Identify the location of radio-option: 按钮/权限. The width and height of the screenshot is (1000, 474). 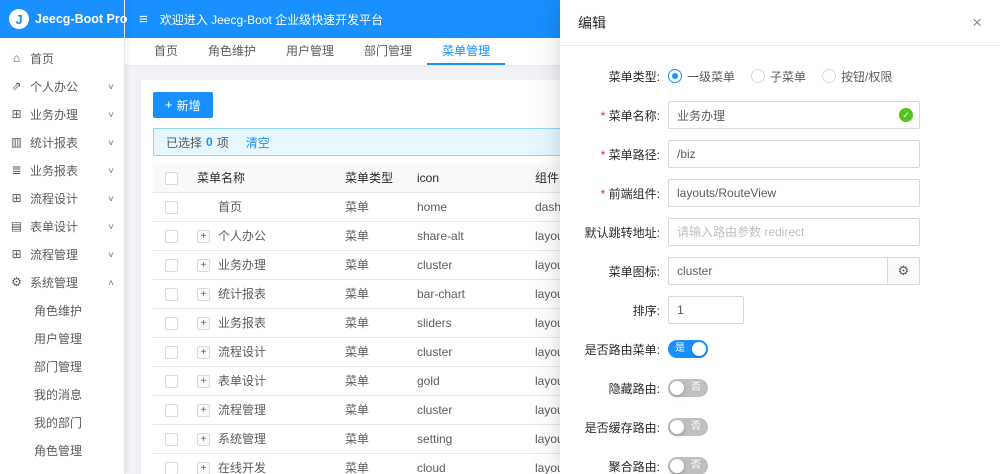
(857, 76).